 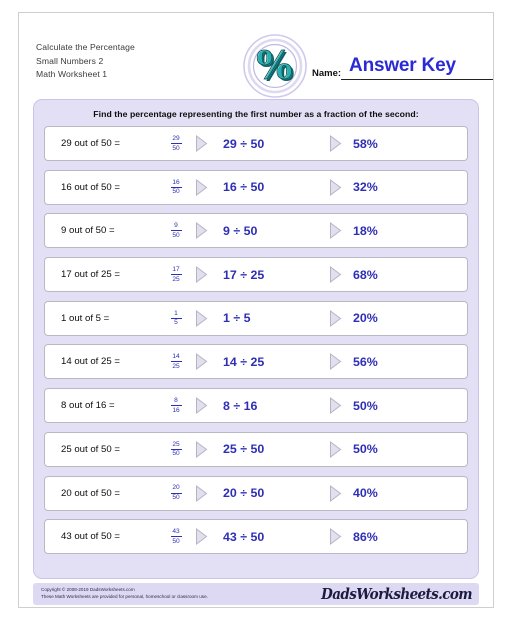 What do you see at coordinates (176, 226) in the screenshot?
I see `fraction-numerator: 9` at bounding box center [176, 226].